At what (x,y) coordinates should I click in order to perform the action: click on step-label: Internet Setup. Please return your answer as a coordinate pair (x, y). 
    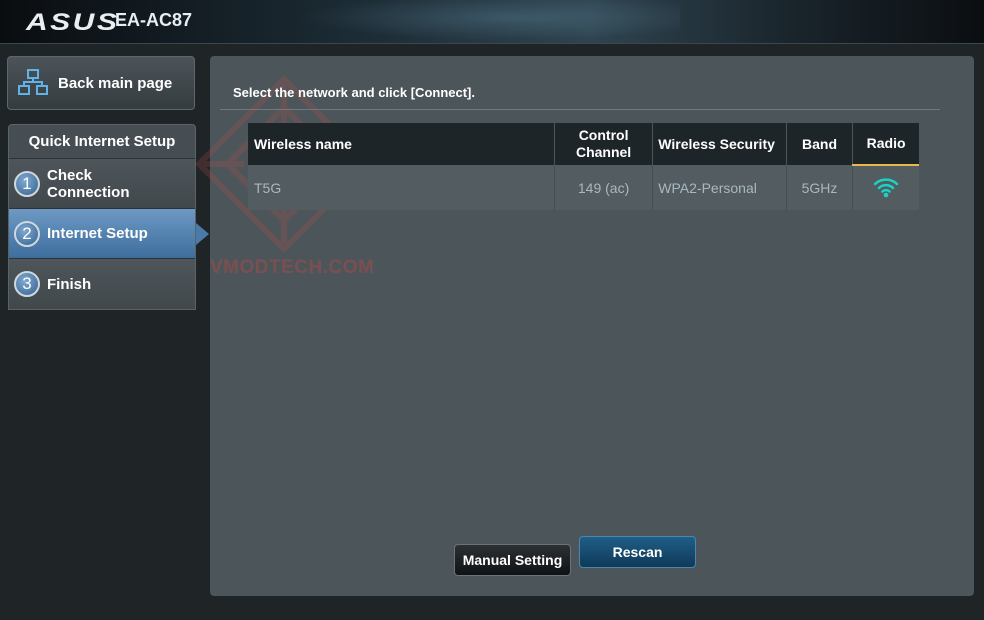
    Looking at the image, I should click on (97, 233).